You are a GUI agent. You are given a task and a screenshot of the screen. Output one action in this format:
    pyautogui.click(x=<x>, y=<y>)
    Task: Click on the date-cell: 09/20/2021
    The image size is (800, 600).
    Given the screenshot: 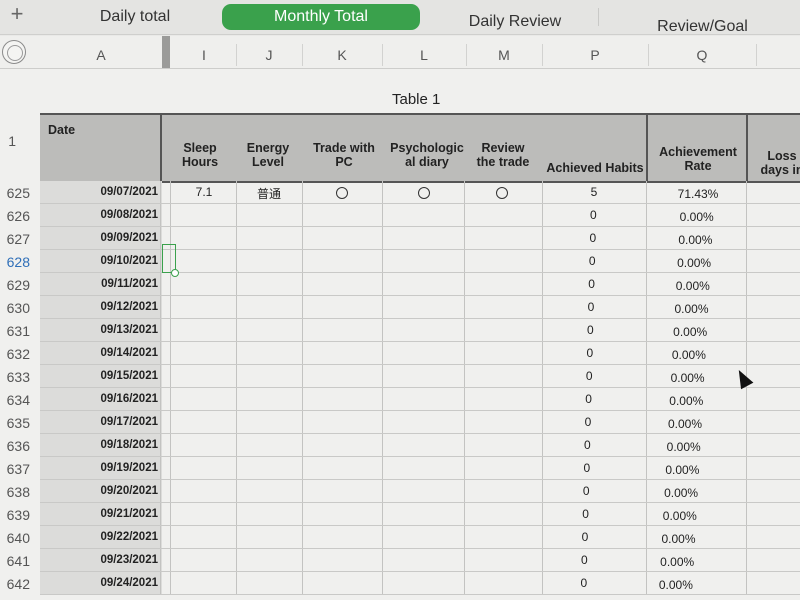 What is the action you would take?
    pyautogui.click(x=109, y=491)
    